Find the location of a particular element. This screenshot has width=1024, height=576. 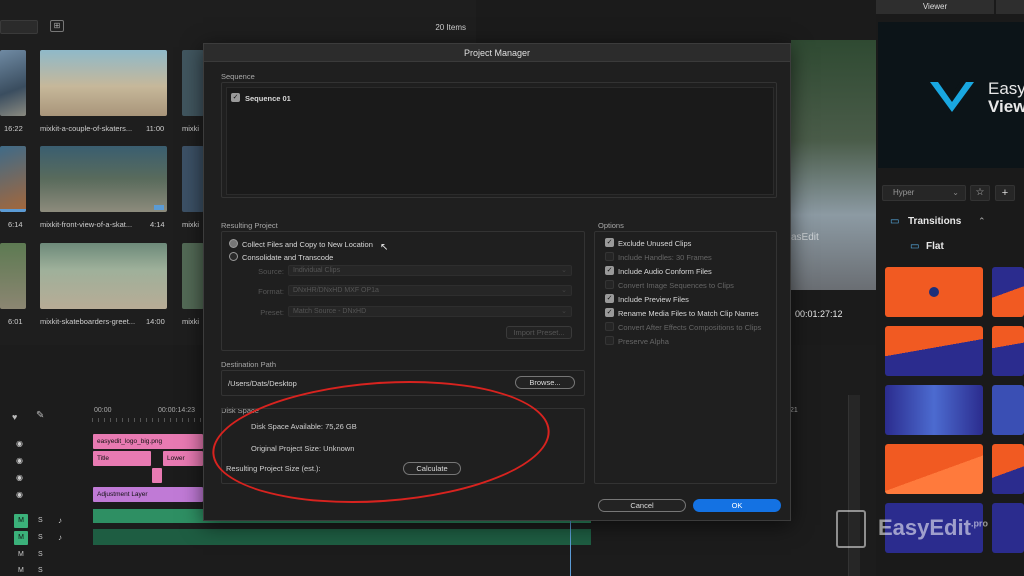

watermark-sup: .pro is located at coordinates (979, 523).